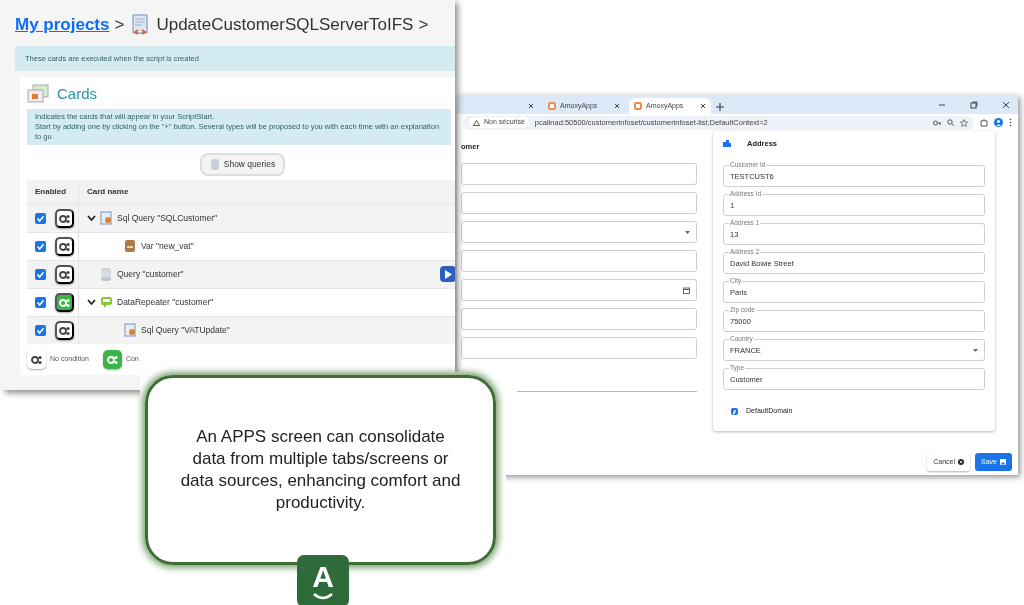  I want to click on key-icon, so click(937, 122).